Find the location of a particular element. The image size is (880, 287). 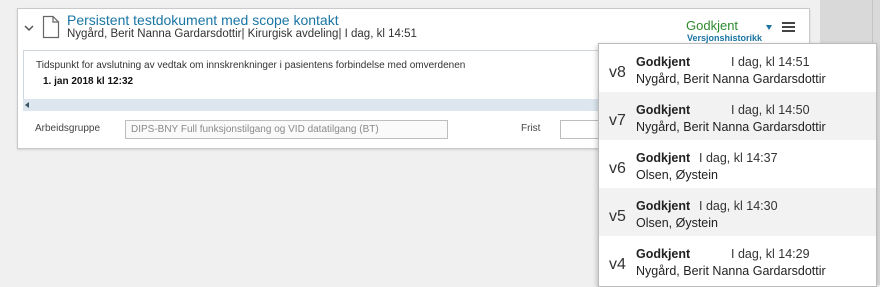

version-number: v5 is located at coordinates (617, 216).